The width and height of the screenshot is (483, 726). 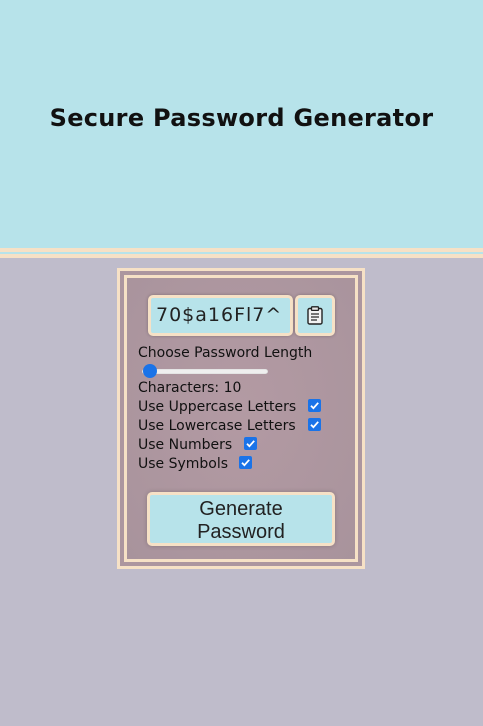 I want to click on page-title: Secure Password Generator, so click(x=241, y=118).